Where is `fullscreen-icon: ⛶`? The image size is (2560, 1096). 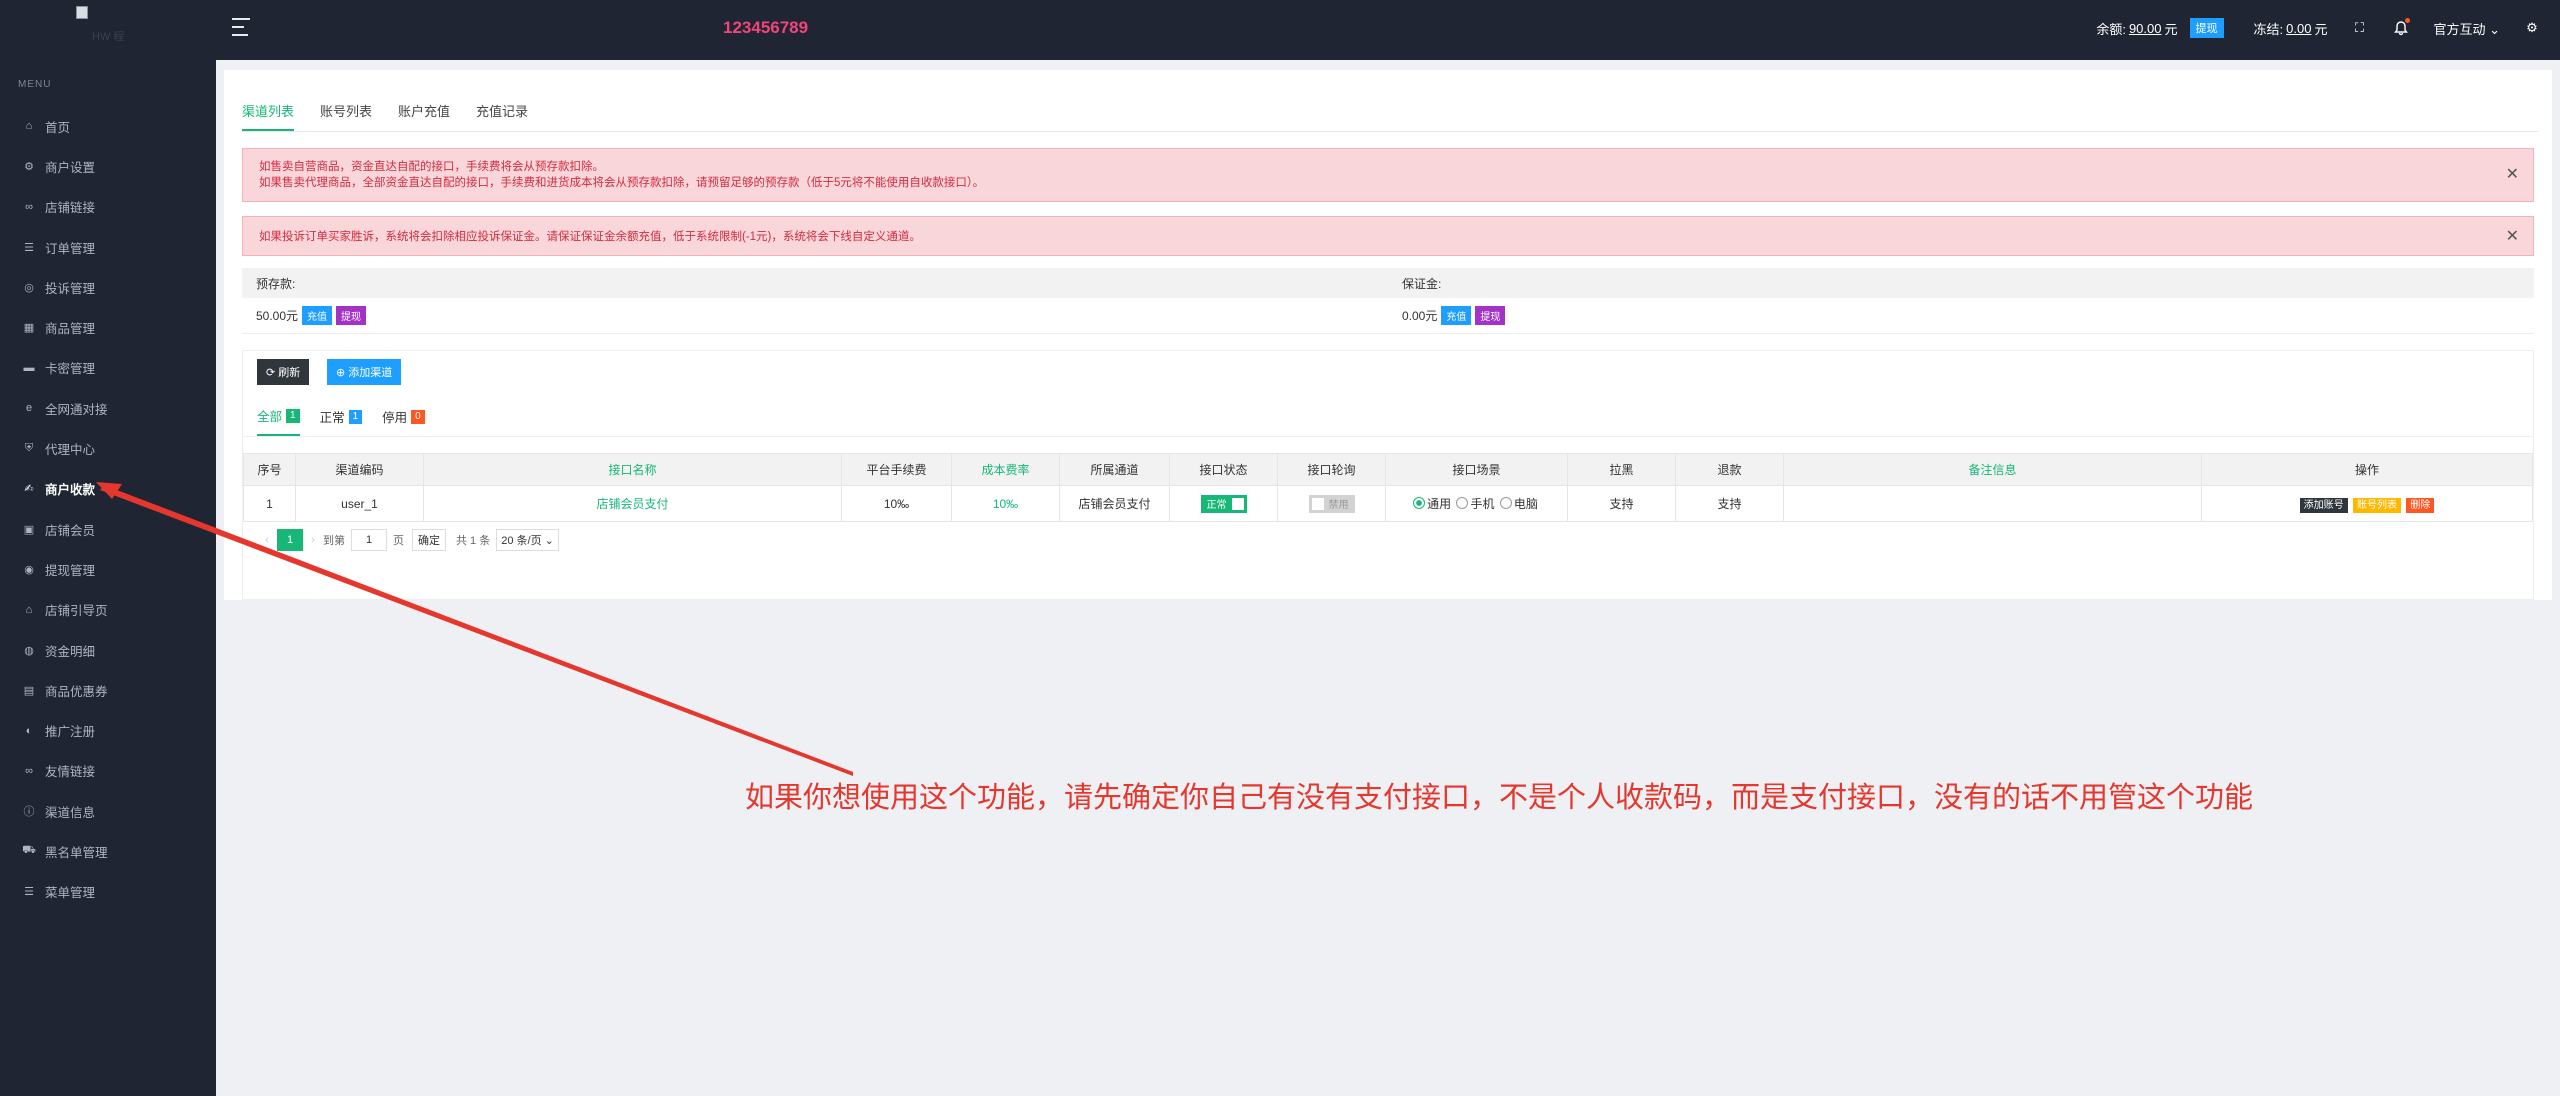 fullscreen-icon: ⛶ is located at coordinates (2359, 28).